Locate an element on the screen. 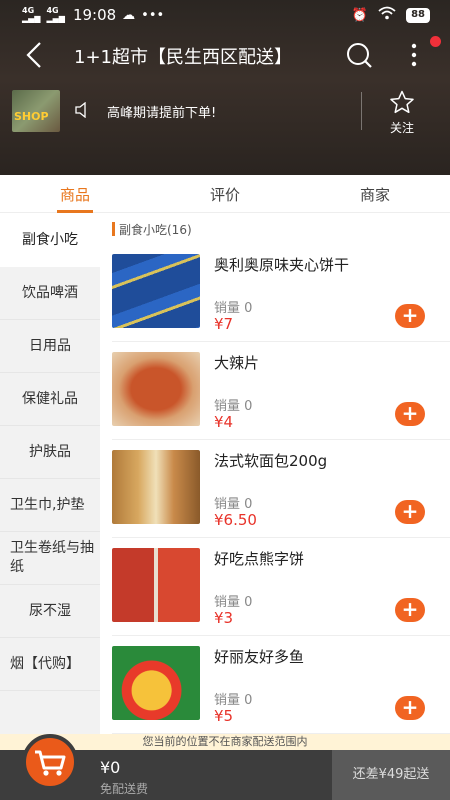  shop-logo: SHOP is located at coordinates (36, 111).